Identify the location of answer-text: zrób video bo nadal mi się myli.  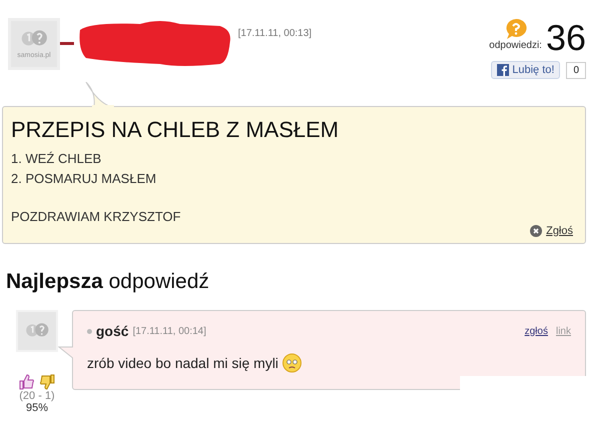
(182, 363).